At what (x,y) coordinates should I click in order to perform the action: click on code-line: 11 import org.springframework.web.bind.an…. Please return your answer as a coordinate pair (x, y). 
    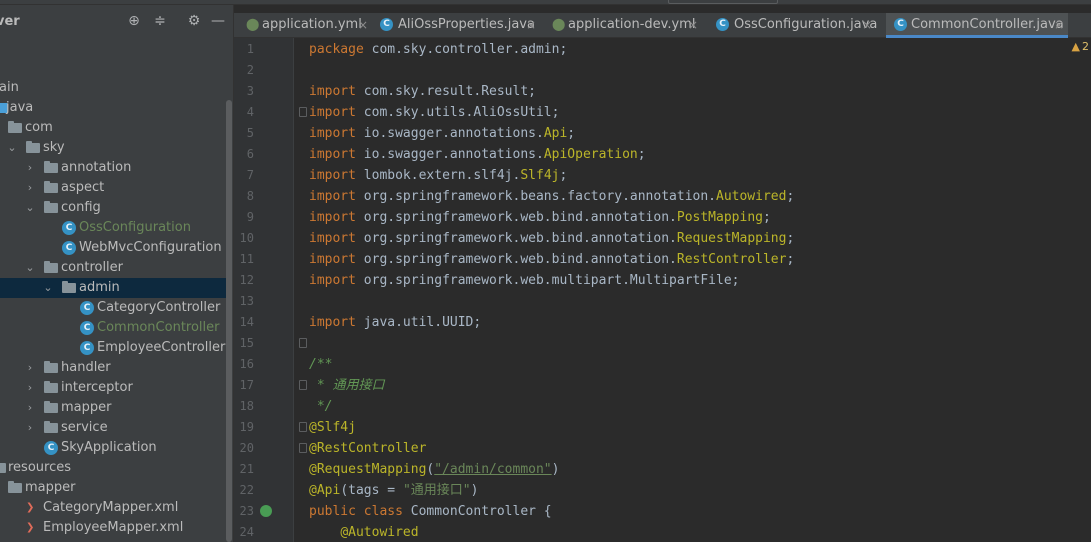
    Looking at the image, I should click on (662, 259).